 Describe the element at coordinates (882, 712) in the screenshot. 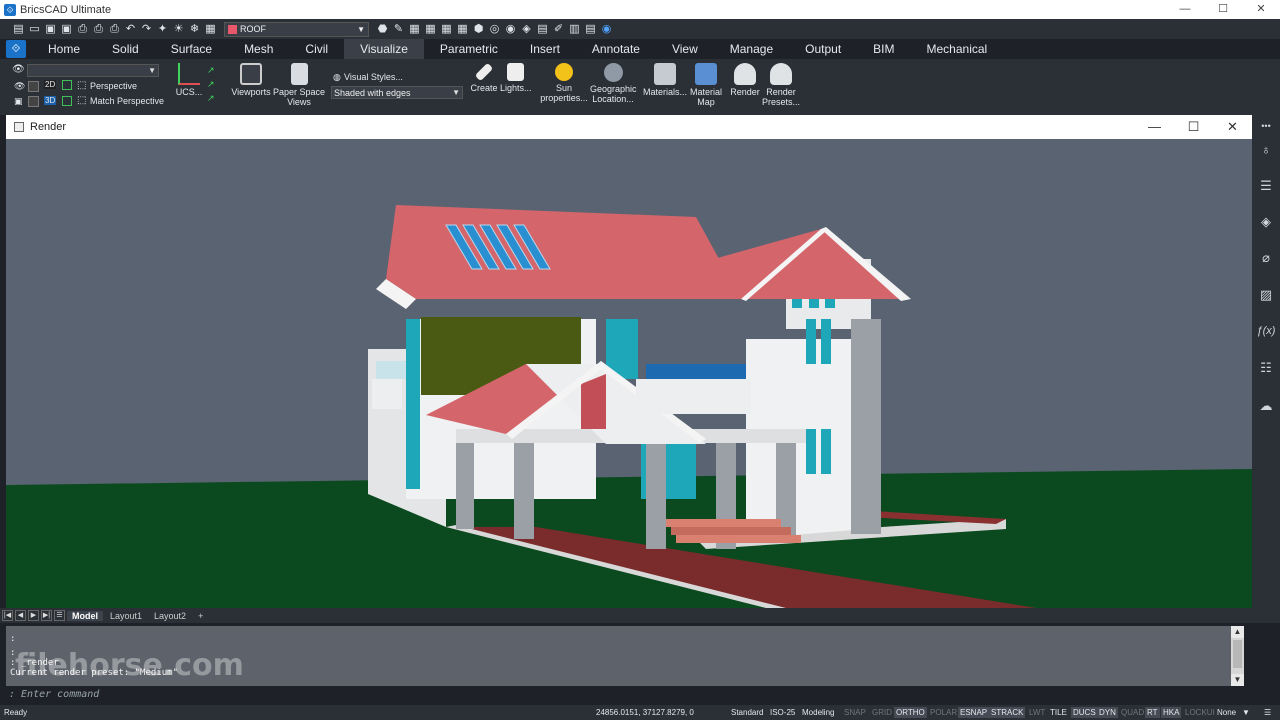

I see `status-grid: GRID` at that location.